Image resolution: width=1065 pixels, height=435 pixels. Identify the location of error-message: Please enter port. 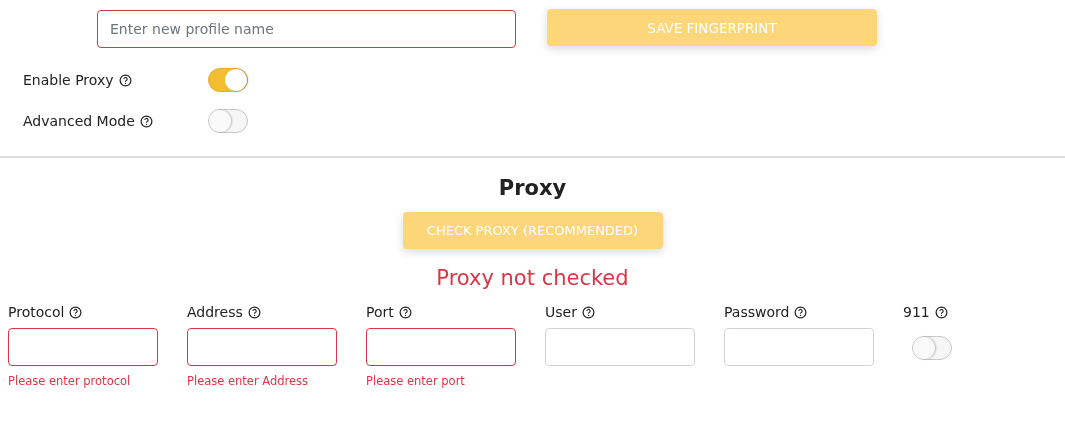
(416, 381).